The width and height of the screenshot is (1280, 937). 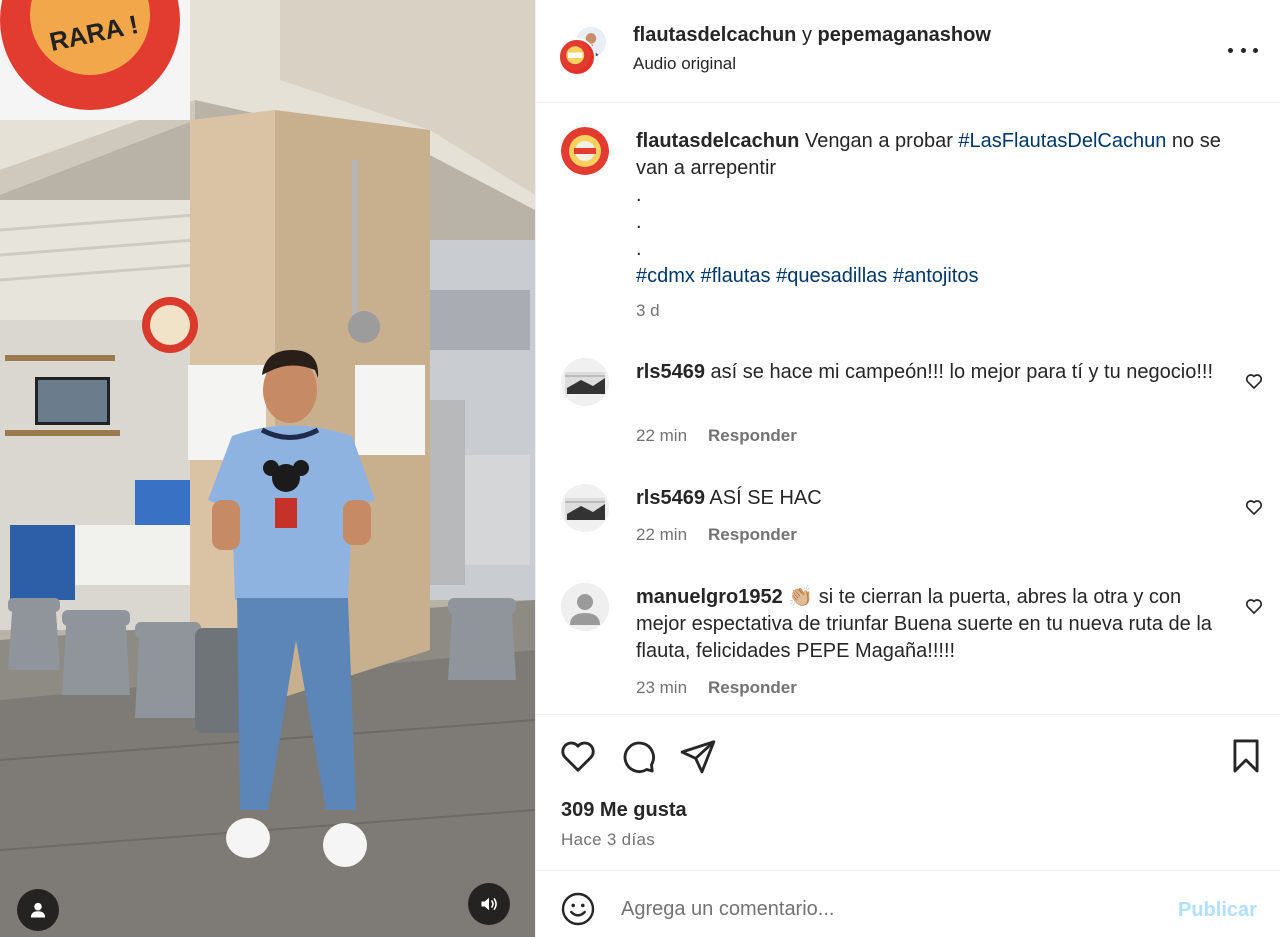 I want to click on volume-icon, so click(x=489, y=904).